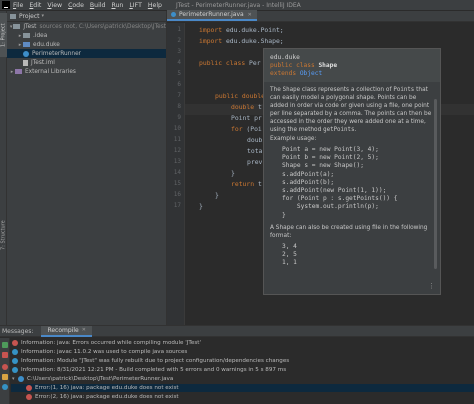  I want to click on stop-icon, so click(5, 355).